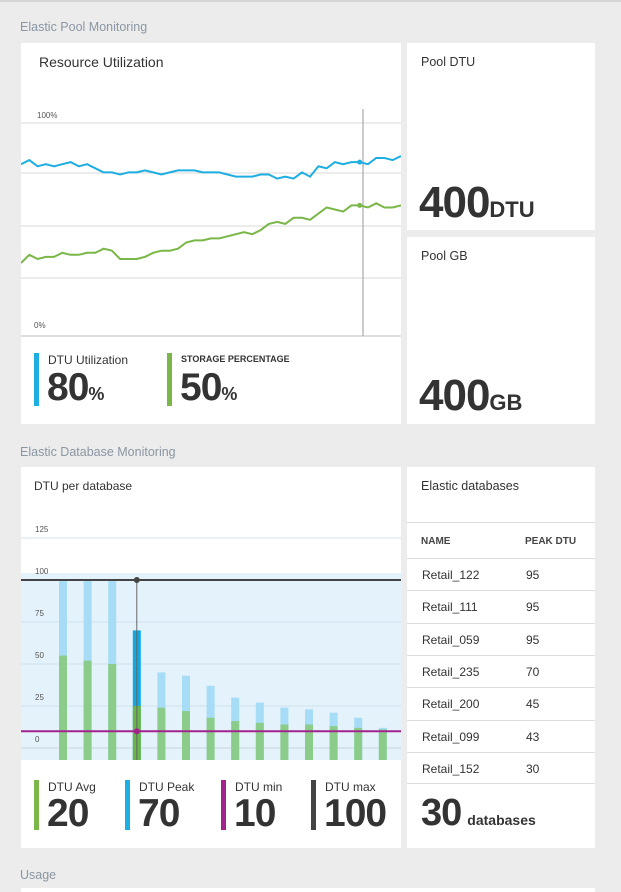  Describe the element at coordinates (506, 402) in the screenshot. I see `big-unit: GB` at that location.